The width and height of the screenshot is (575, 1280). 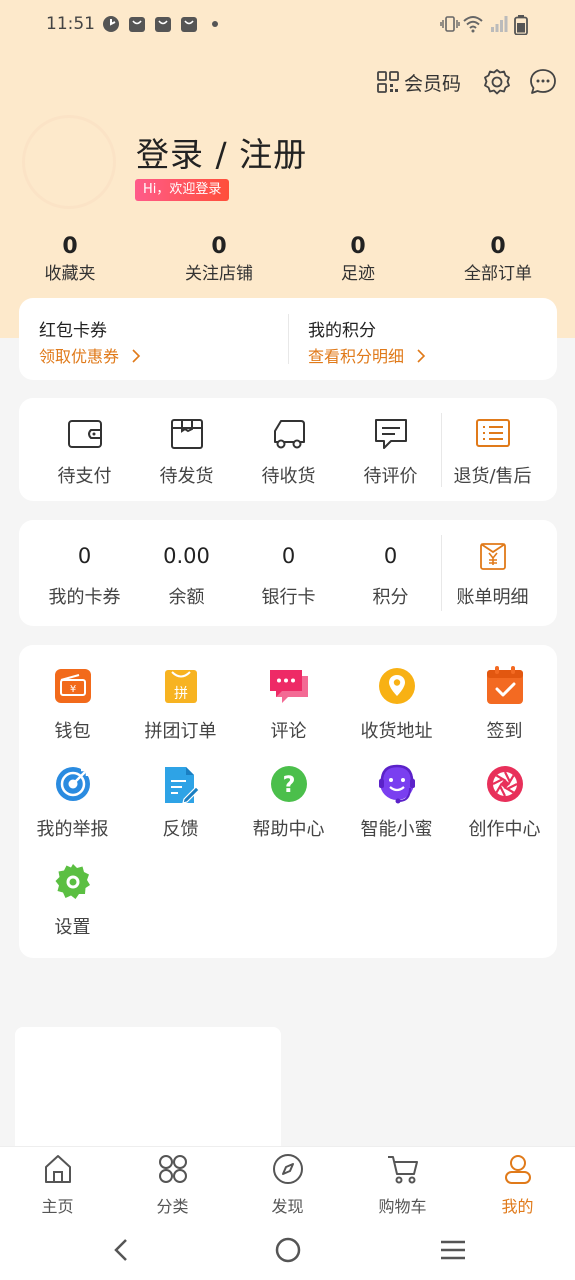 What do you see at coordinates (517, 1187) in the screenshot?
I see `tab-me: 我的` at bounding box center [517, 1187].